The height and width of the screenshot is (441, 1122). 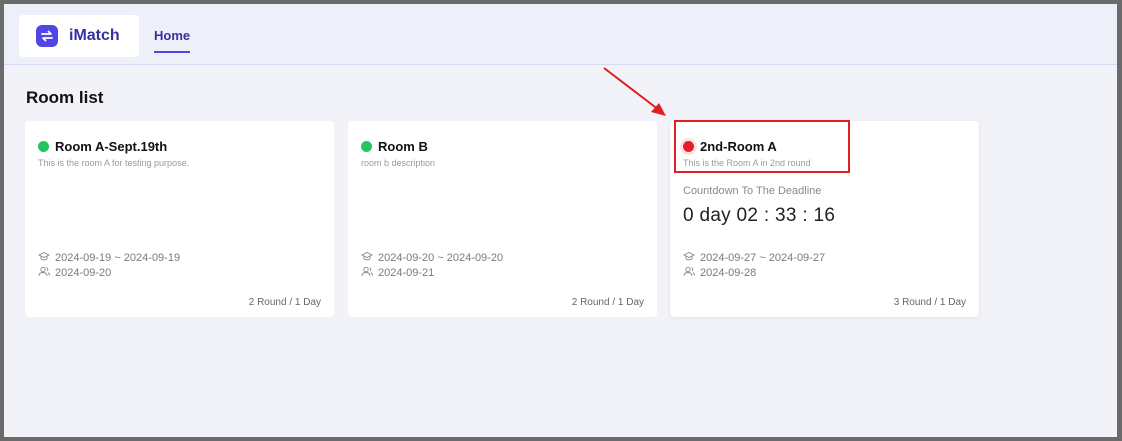 What do you see at coordinates (634, 91) in the screenshot?
I see `annotation-arrow` at bounding box center [634, 91].